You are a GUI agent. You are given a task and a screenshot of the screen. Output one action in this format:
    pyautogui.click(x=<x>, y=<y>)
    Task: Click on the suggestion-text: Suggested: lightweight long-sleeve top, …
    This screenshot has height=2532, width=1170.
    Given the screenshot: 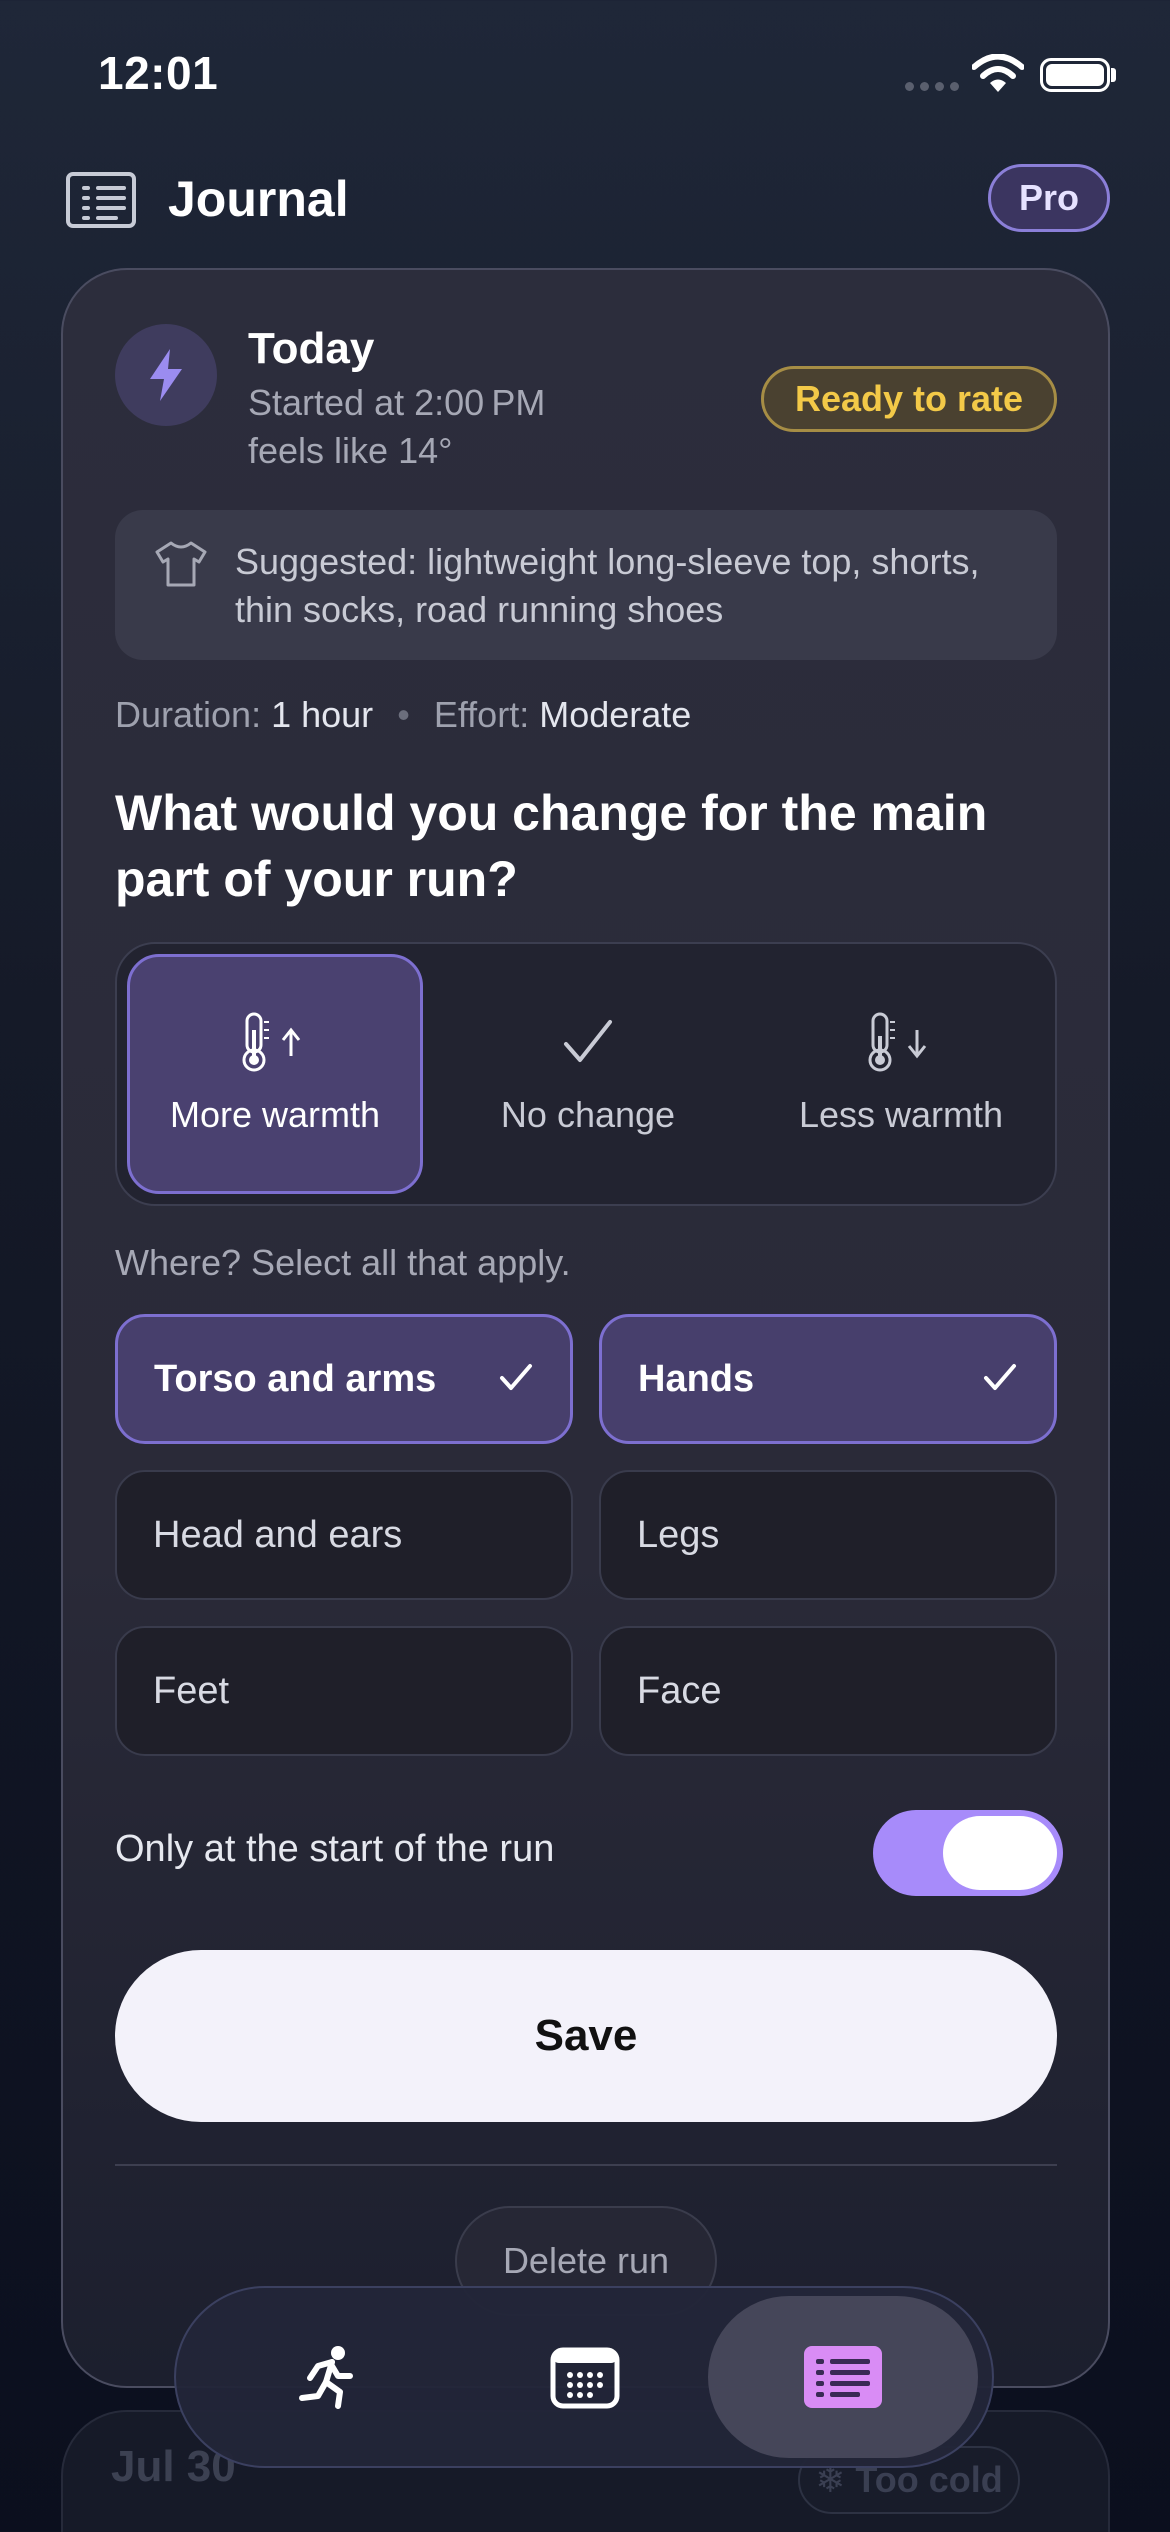 What is the action you would take?
    pyautogui.click(x=607, y=585)
    